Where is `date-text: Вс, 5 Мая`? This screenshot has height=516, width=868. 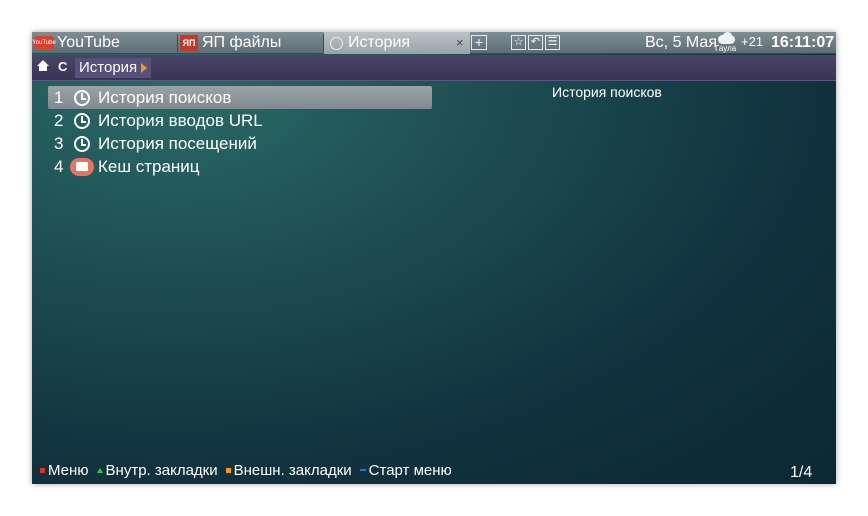
date-text: Вс, 5 Мая is located at coordinates (681, 42).